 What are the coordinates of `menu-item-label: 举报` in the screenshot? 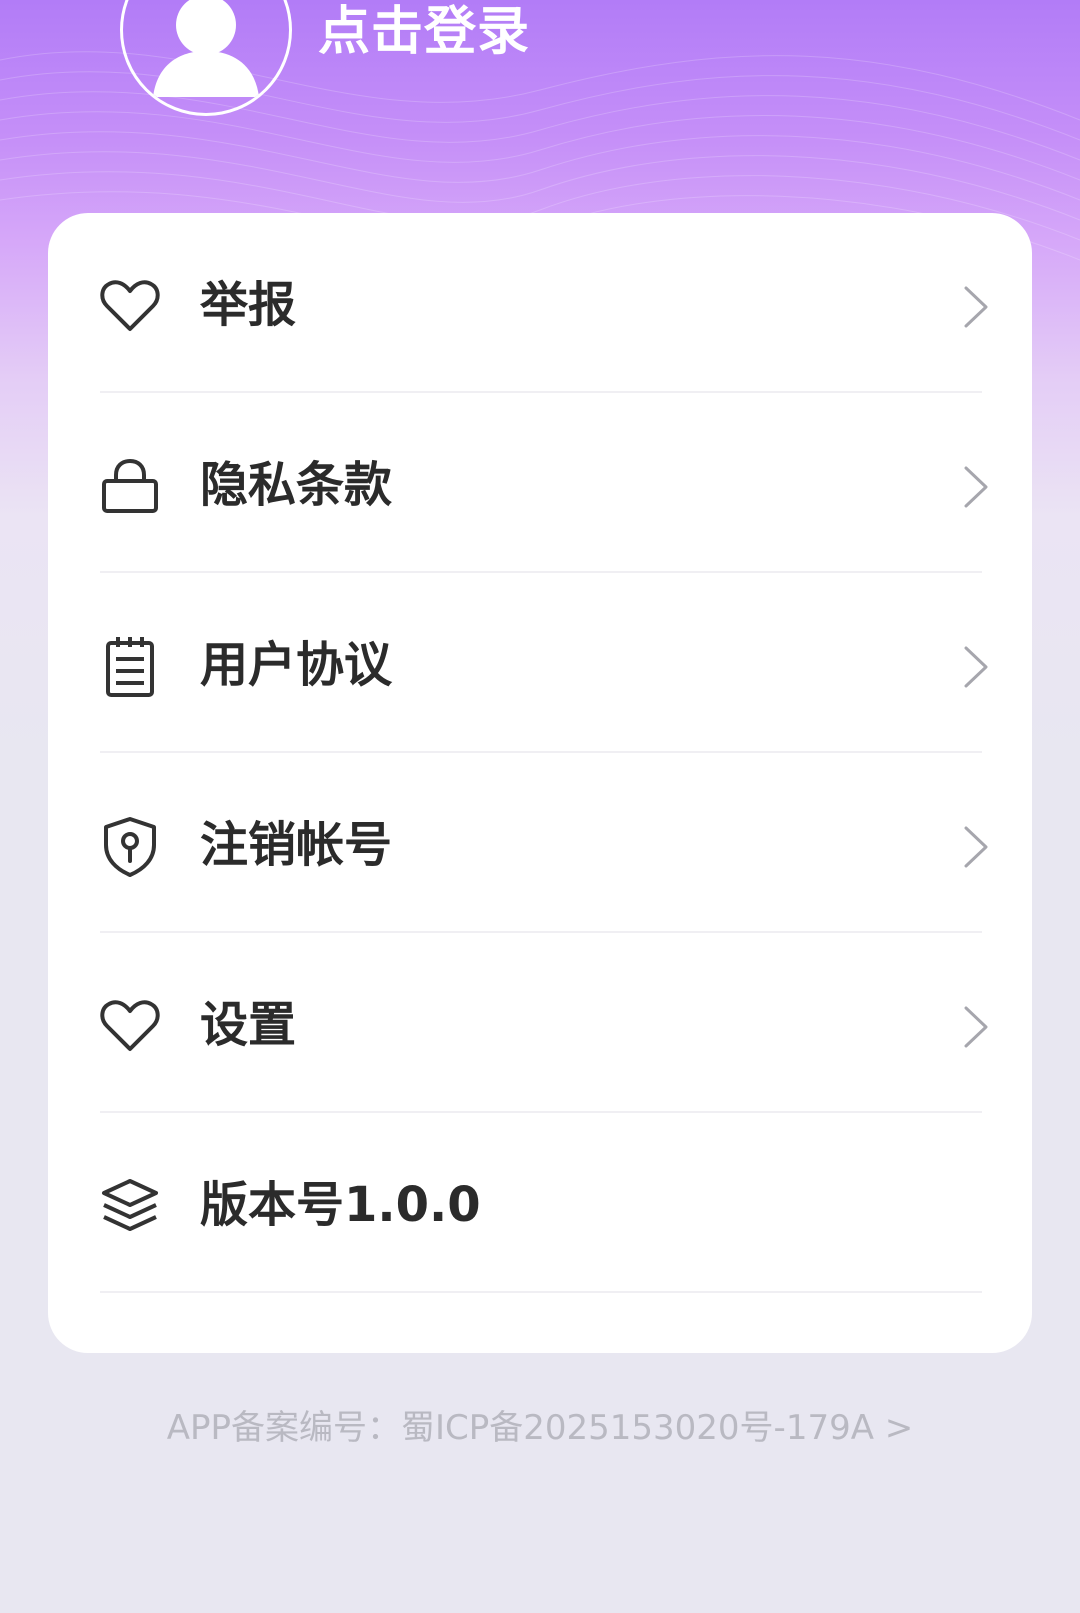 It's located at (248, 305).